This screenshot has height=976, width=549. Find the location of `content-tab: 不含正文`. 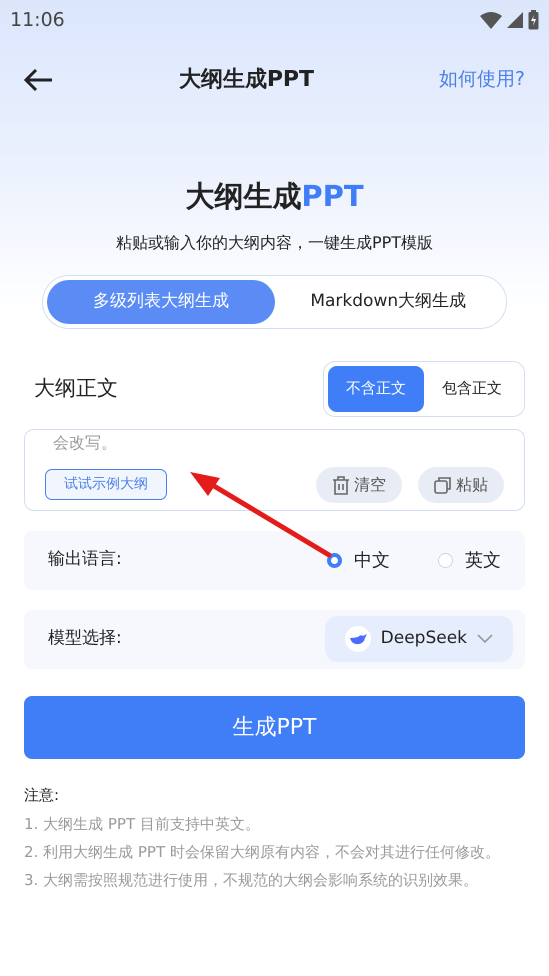

content-tab: 不含正文 is located at coordinates (376, 389).